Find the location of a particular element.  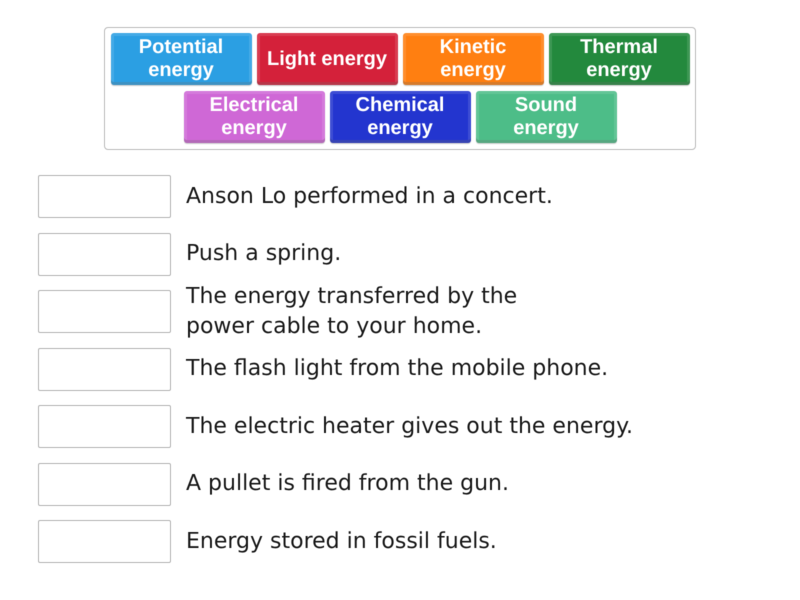

answer-tile: Light energy is located at coordinates (327, 59).